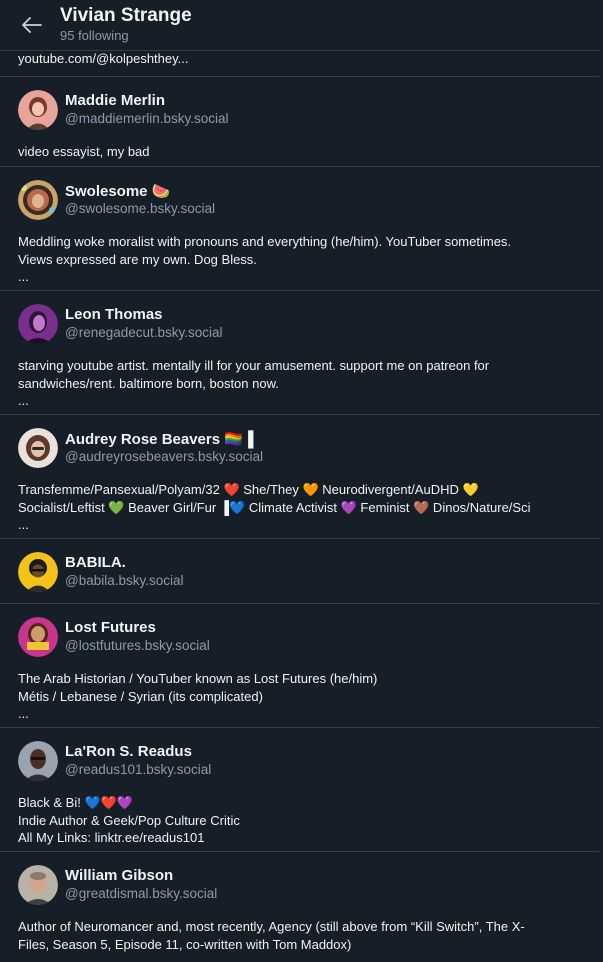 The height and width of the screenshot is (962, 603). Describe the element at coordinates (159, 439) in the screenshot. I see `profile-name: Audrey Rose Beavers 🏳️‍🌈▐` at that location.